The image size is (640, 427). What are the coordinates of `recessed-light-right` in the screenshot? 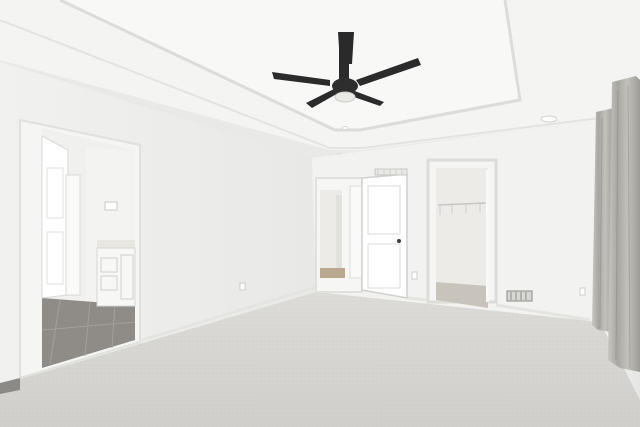 It's located at (549, 119).